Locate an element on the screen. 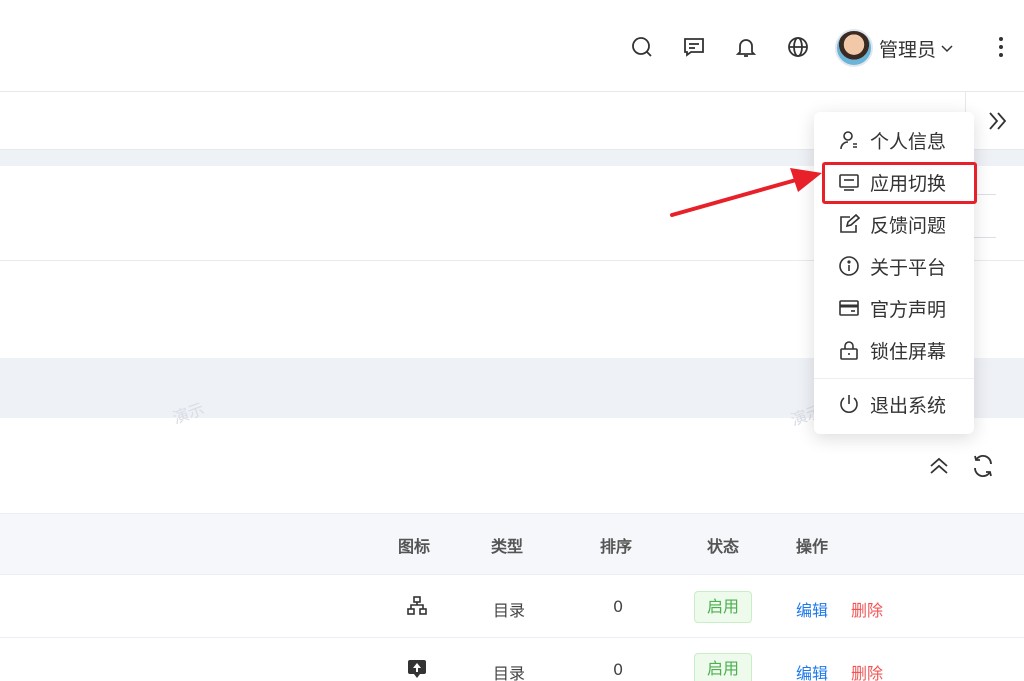 This screenshot has width=1024, height=681. upload-icon is located at coordinates (417, 669).